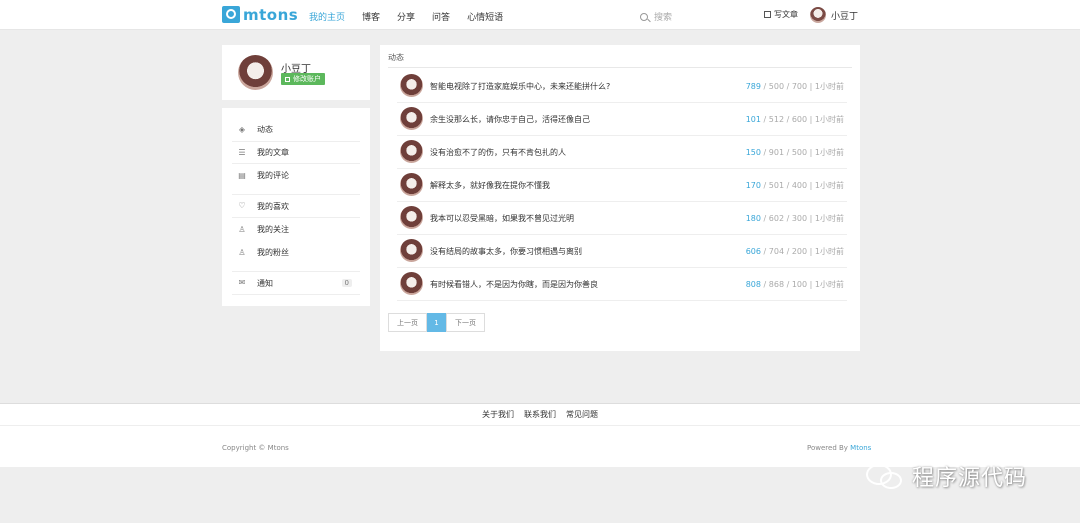 The height and width of the screenshot is (523, 1080). I want to click on stat-comments: 200, so click(799, 251).